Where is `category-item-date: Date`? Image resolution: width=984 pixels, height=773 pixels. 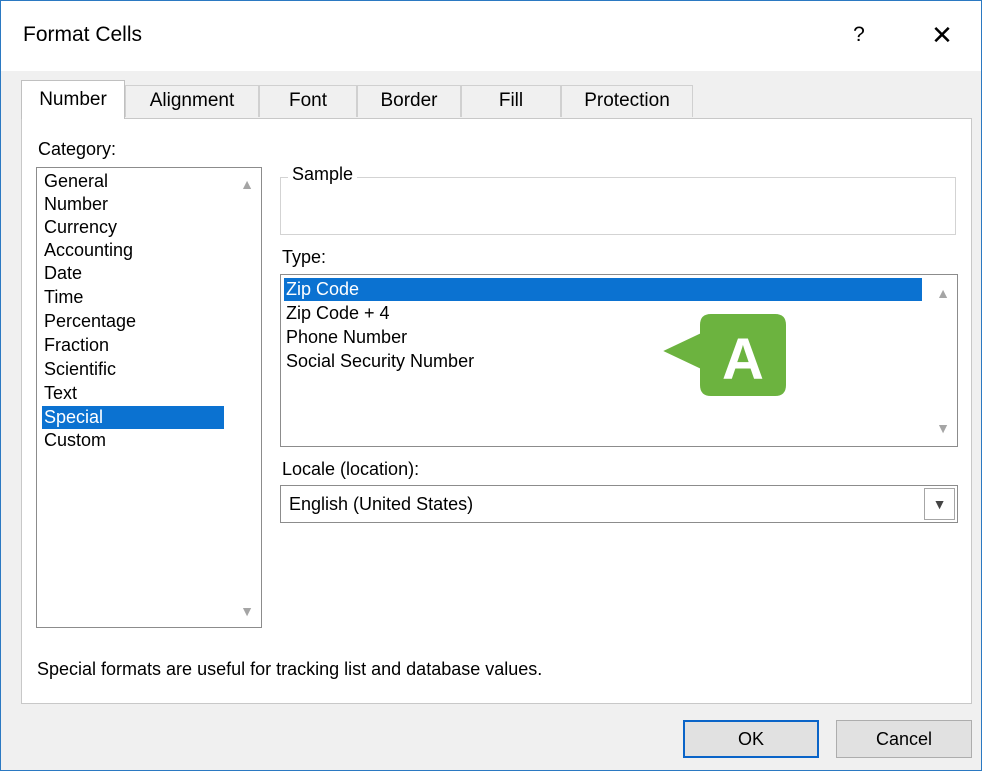
category-item-date: Date is located at coordinates (62, 273).